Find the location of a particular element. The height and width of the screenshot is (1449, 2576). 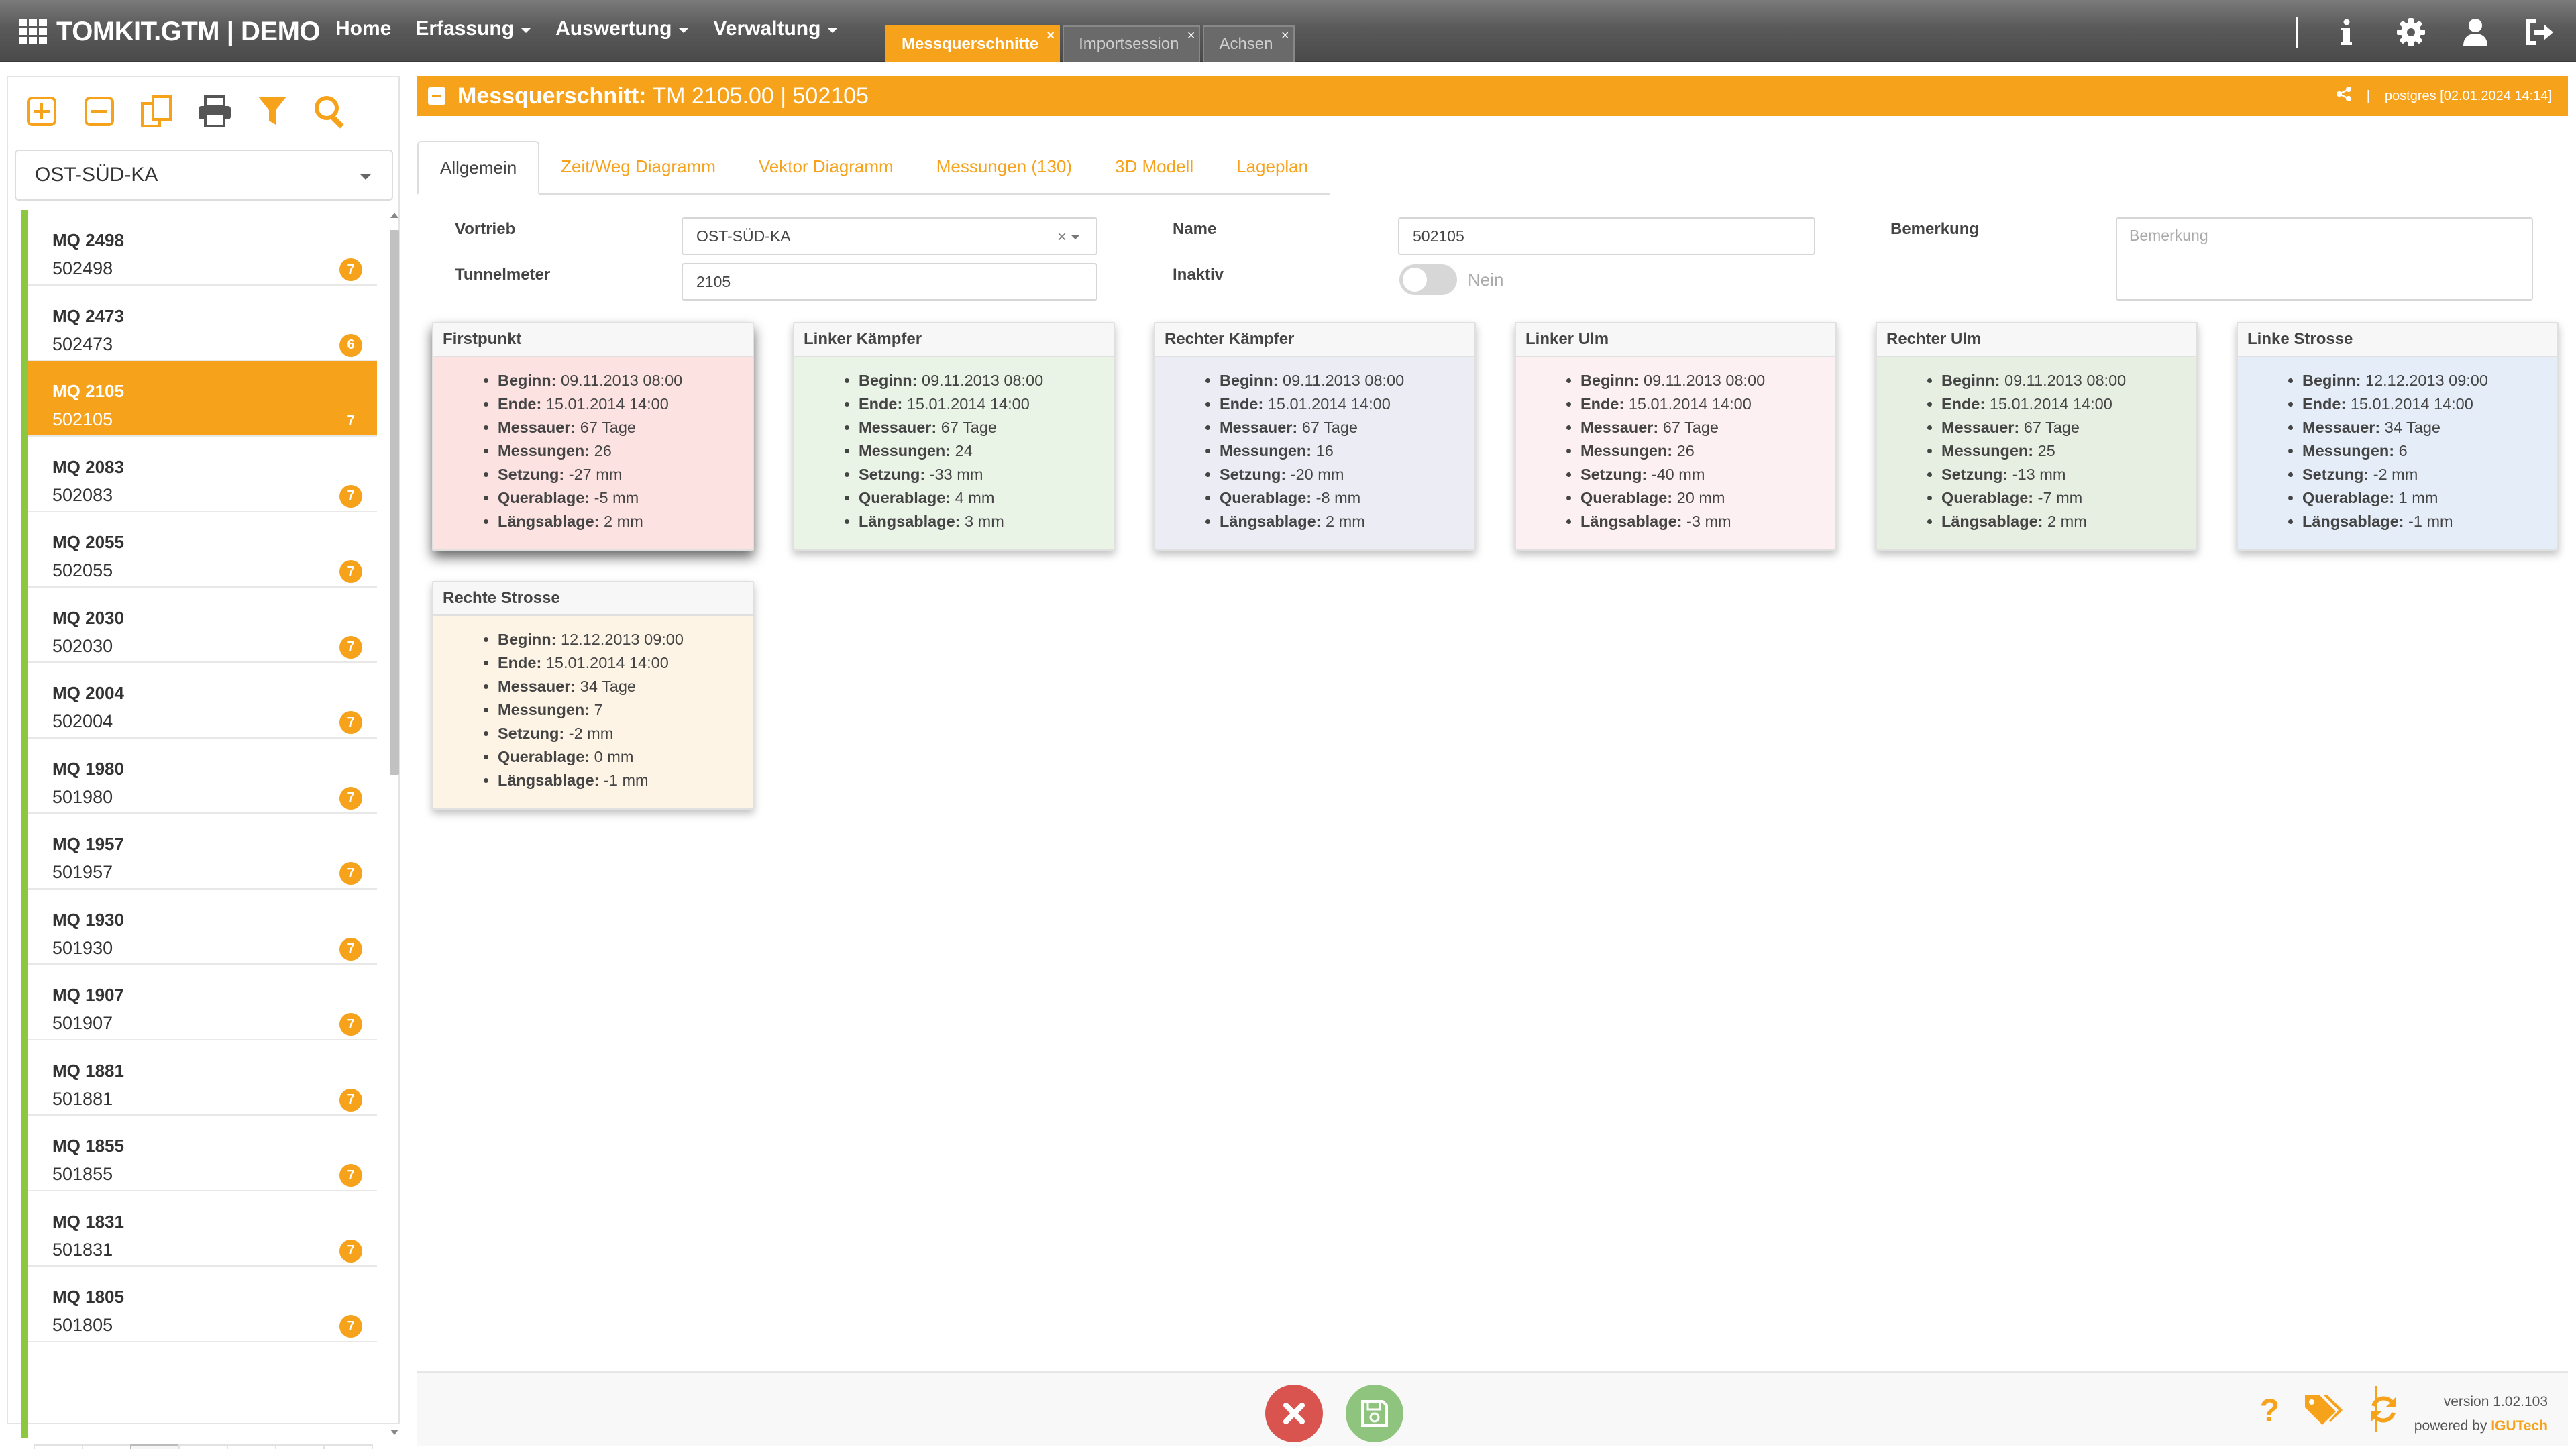

apps-grid-icon is located at coordinates (33, 31).